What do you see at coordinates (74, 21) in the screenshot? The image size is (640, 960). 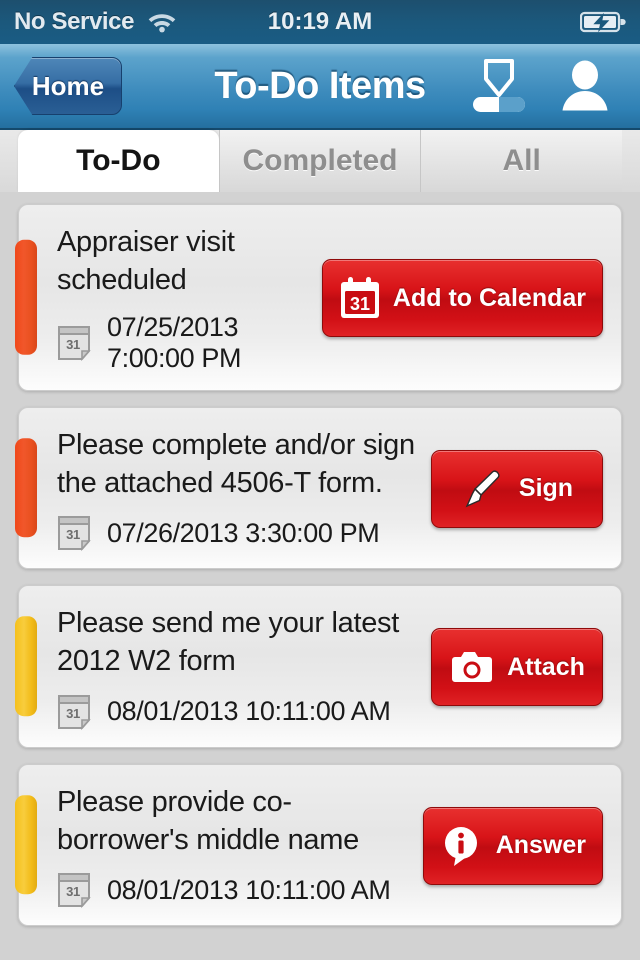 I see `carrier-label: No Service` at bounding box center [74, 21].